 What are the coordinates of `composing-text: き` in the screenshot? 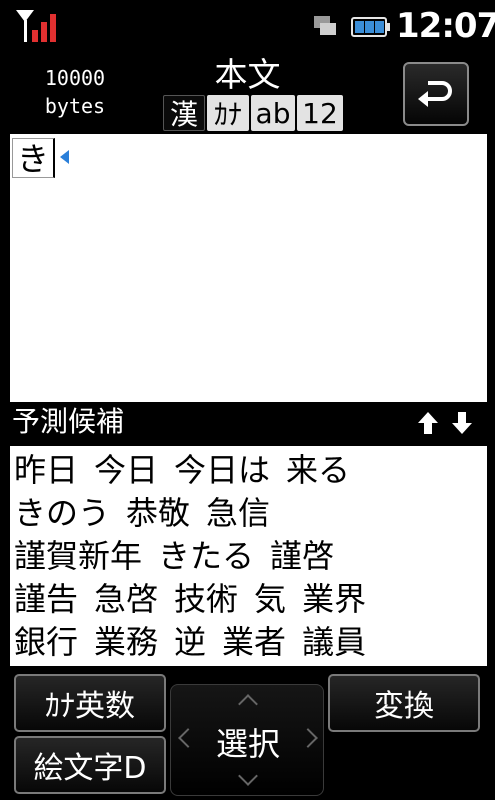 It's located at (34, 158).